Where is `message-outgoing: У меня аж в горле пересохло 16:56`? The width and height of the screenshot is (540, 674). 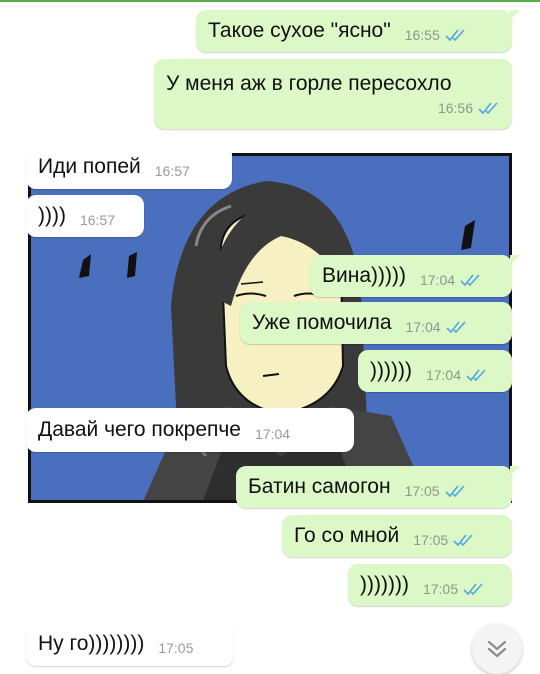
message-outgoing: У меня аж в горле пересохло 16:56 is located at coordinates (333, 94).